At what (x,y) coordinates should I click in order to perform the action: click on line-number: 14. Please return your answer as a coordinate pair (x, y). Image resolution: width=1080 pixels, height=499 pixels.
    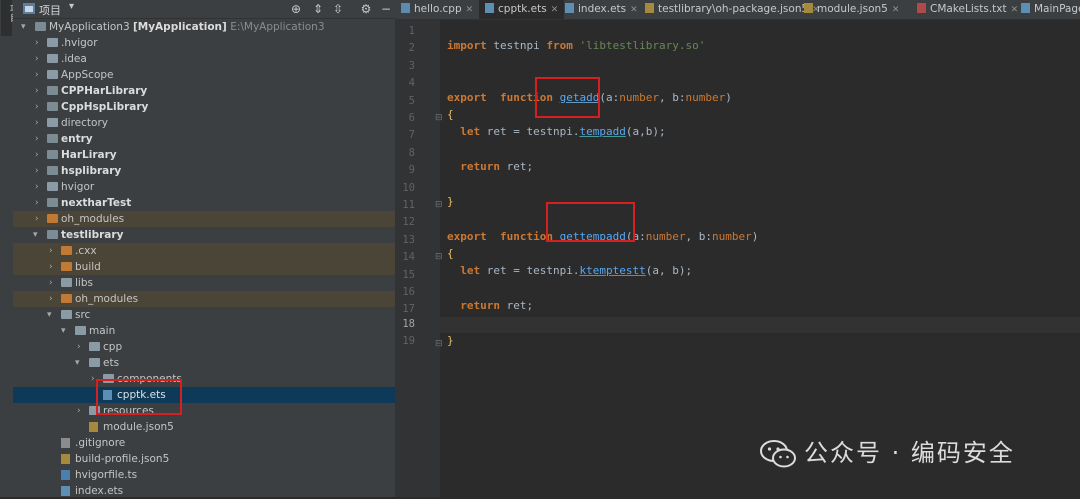
    Looking at the image, I should click on (408, 257).